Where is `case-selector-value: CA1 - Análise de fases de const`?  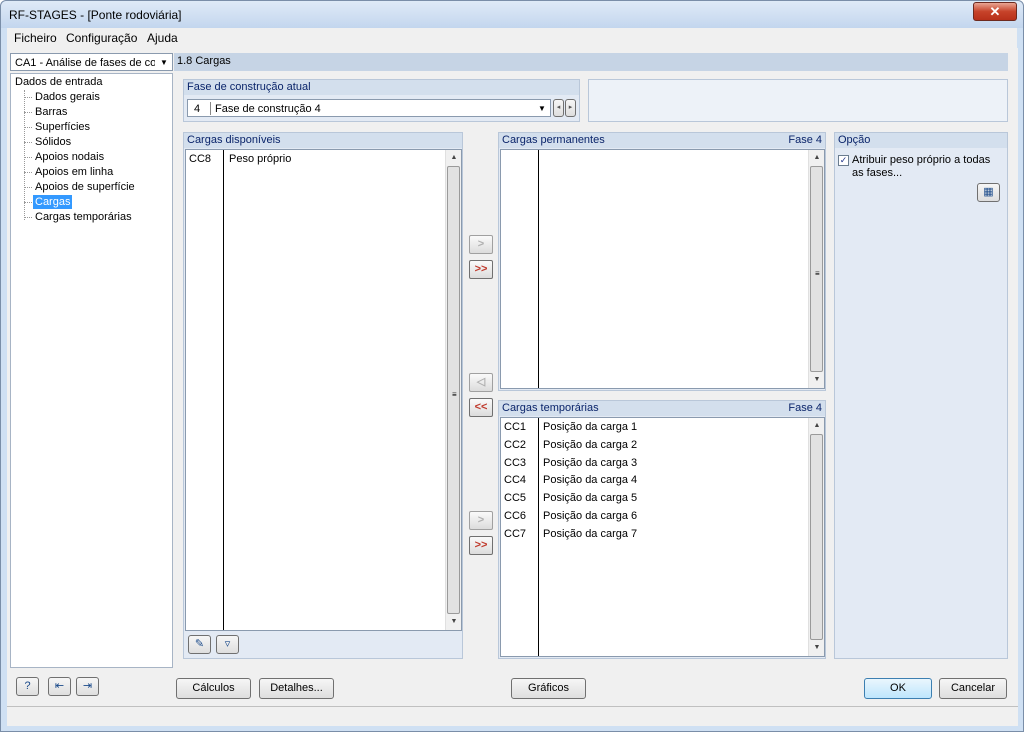 case-selector-value: CA1 - Análise de fases de const is located at coordinates (85, 63).